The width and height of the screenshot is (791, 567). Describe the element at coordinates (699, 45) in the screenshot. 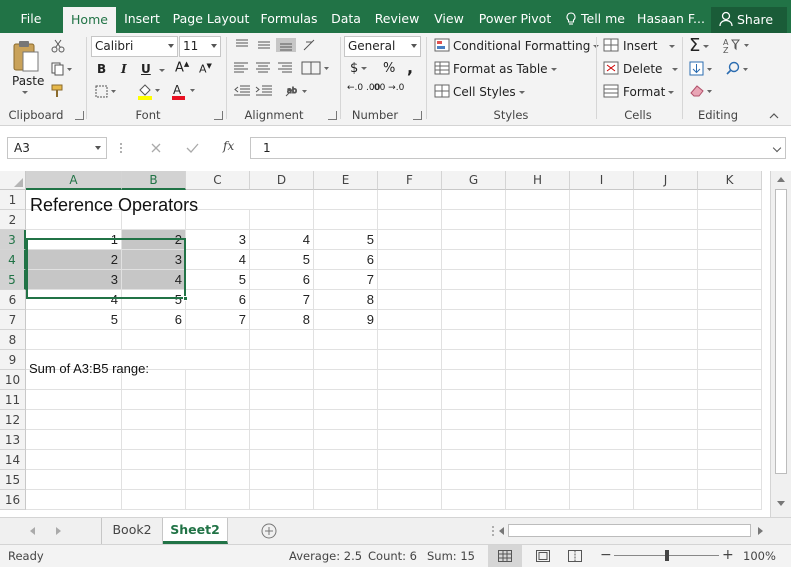

I see `autosum-button: Σ` at that location.